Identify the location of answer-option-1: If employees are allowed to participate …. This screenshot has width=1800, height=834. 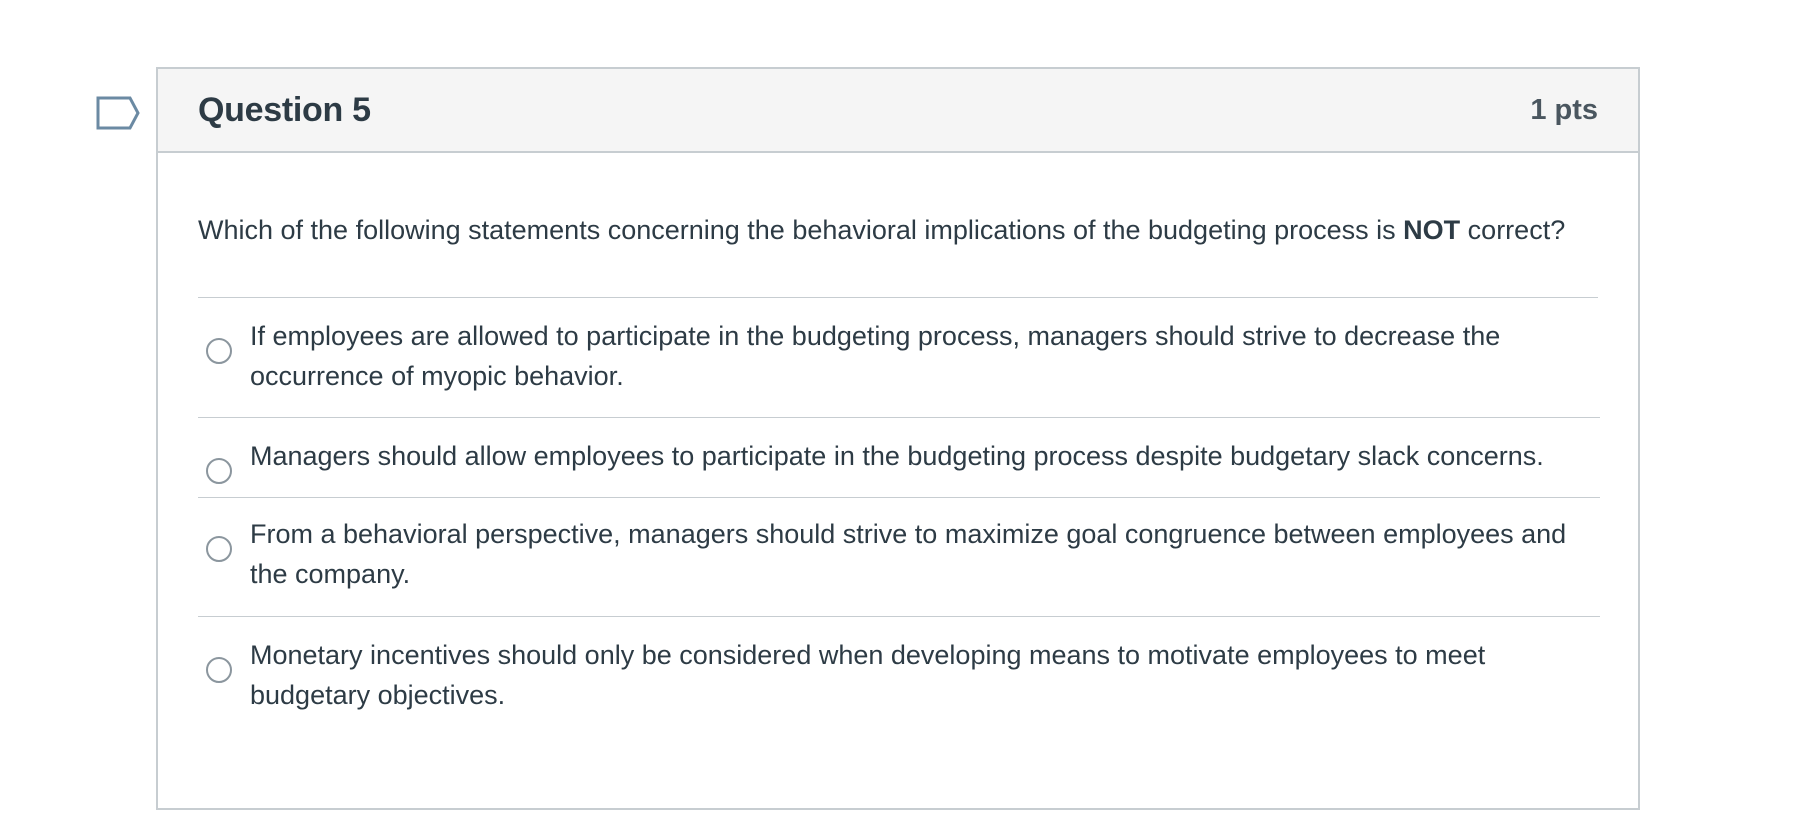
(899, 358).